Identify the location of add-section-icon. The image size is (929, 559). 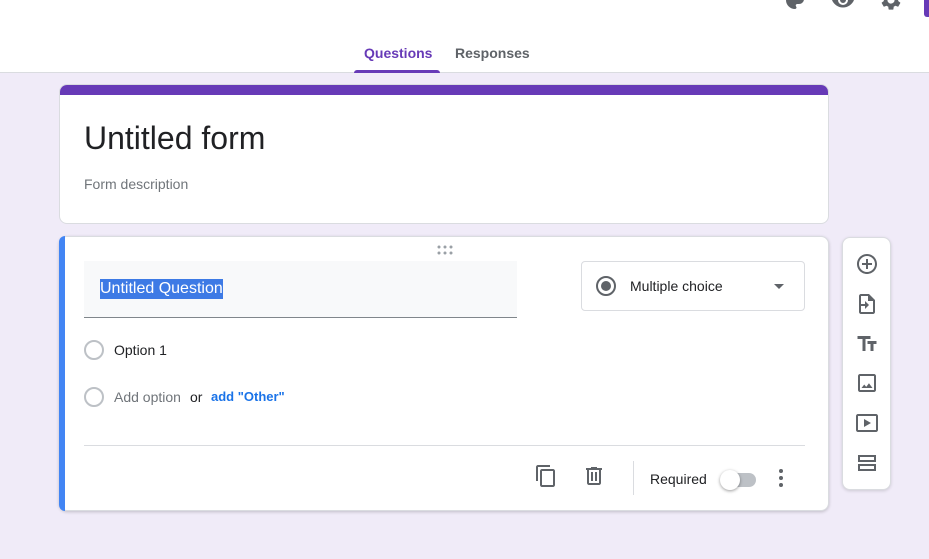
(867, 463).